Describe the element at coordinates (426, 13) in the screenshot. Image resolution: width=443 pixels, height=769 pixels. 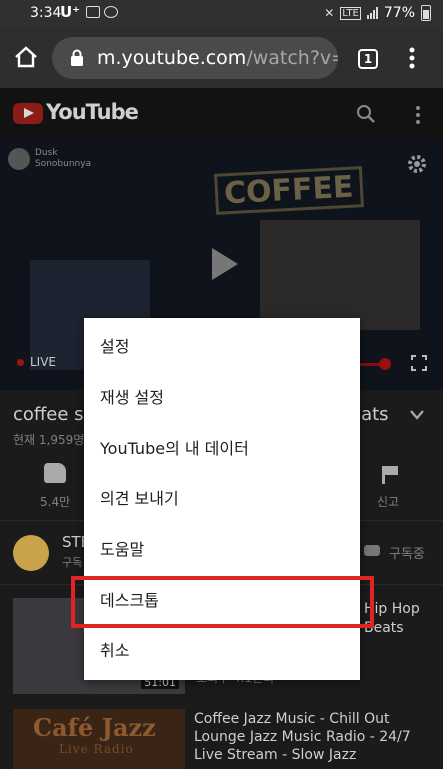
I see `battery-icon` at that location.